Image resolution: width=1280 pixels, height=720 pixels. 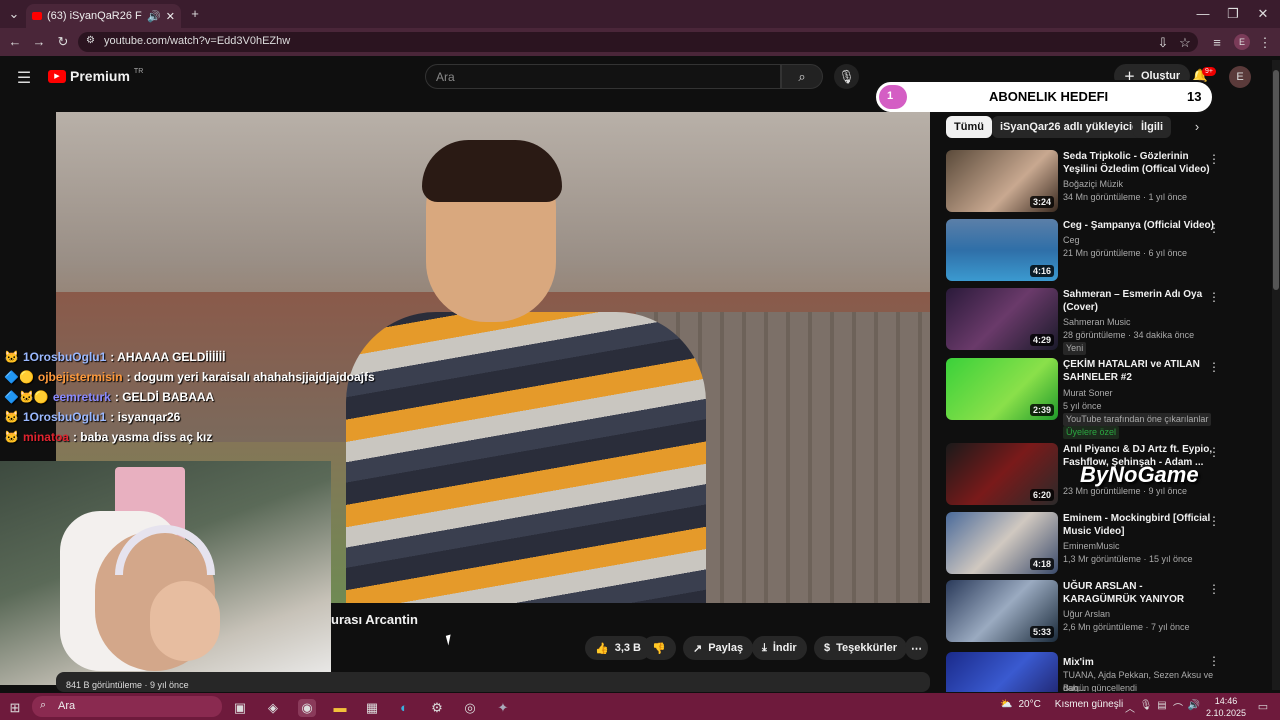 I want to click on obs-icon: ◎, so click(x=470, y=708).